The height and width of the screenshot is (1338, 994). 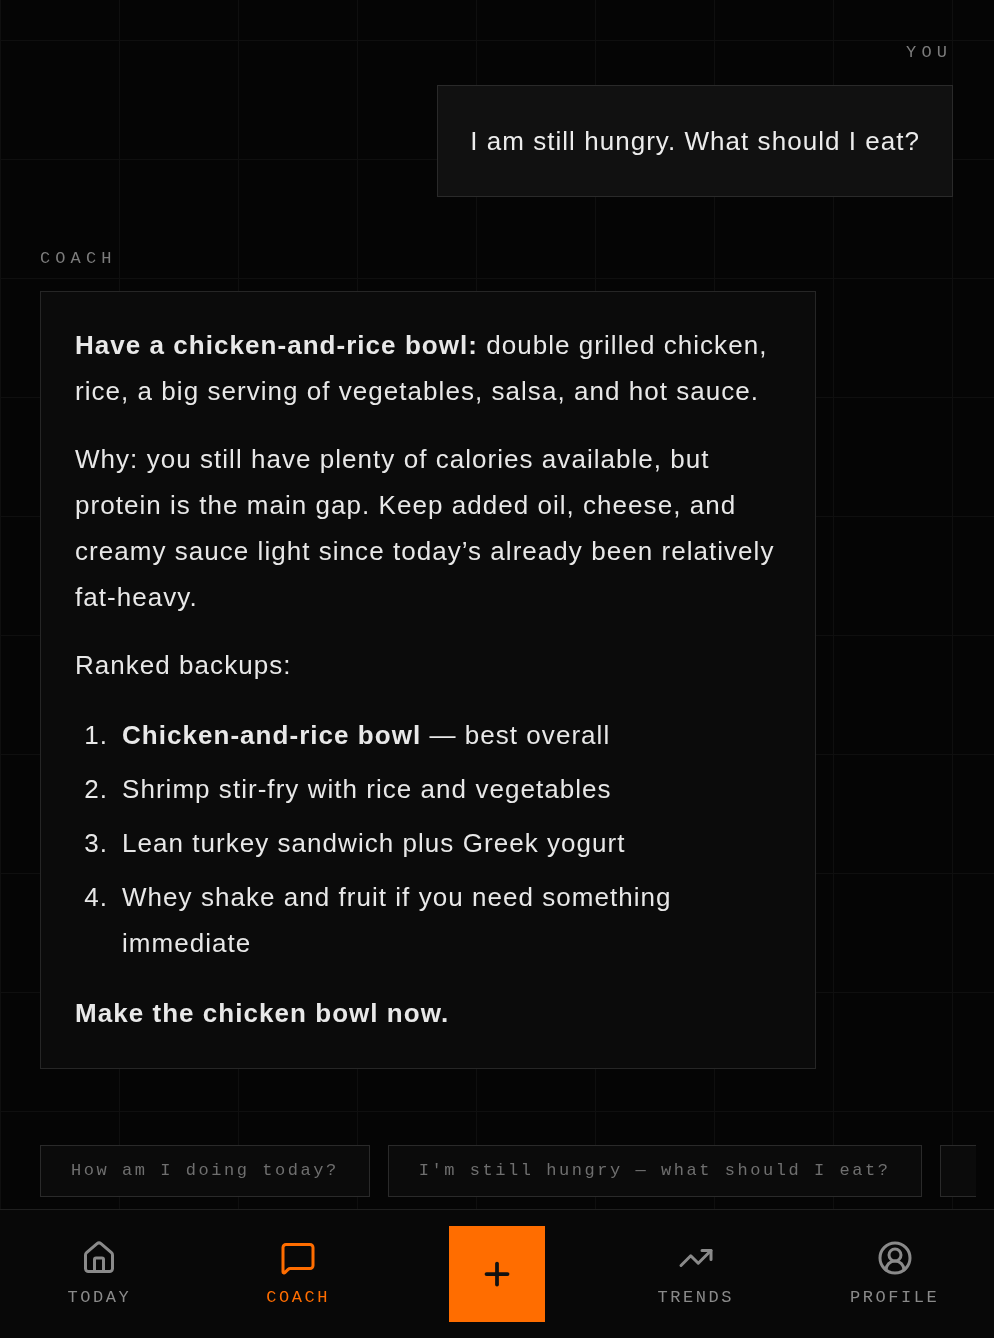 What do you see at coordinates (95, 897) in the screenshot?
I see `list-number: 4.` at bounding box center [95, 897].